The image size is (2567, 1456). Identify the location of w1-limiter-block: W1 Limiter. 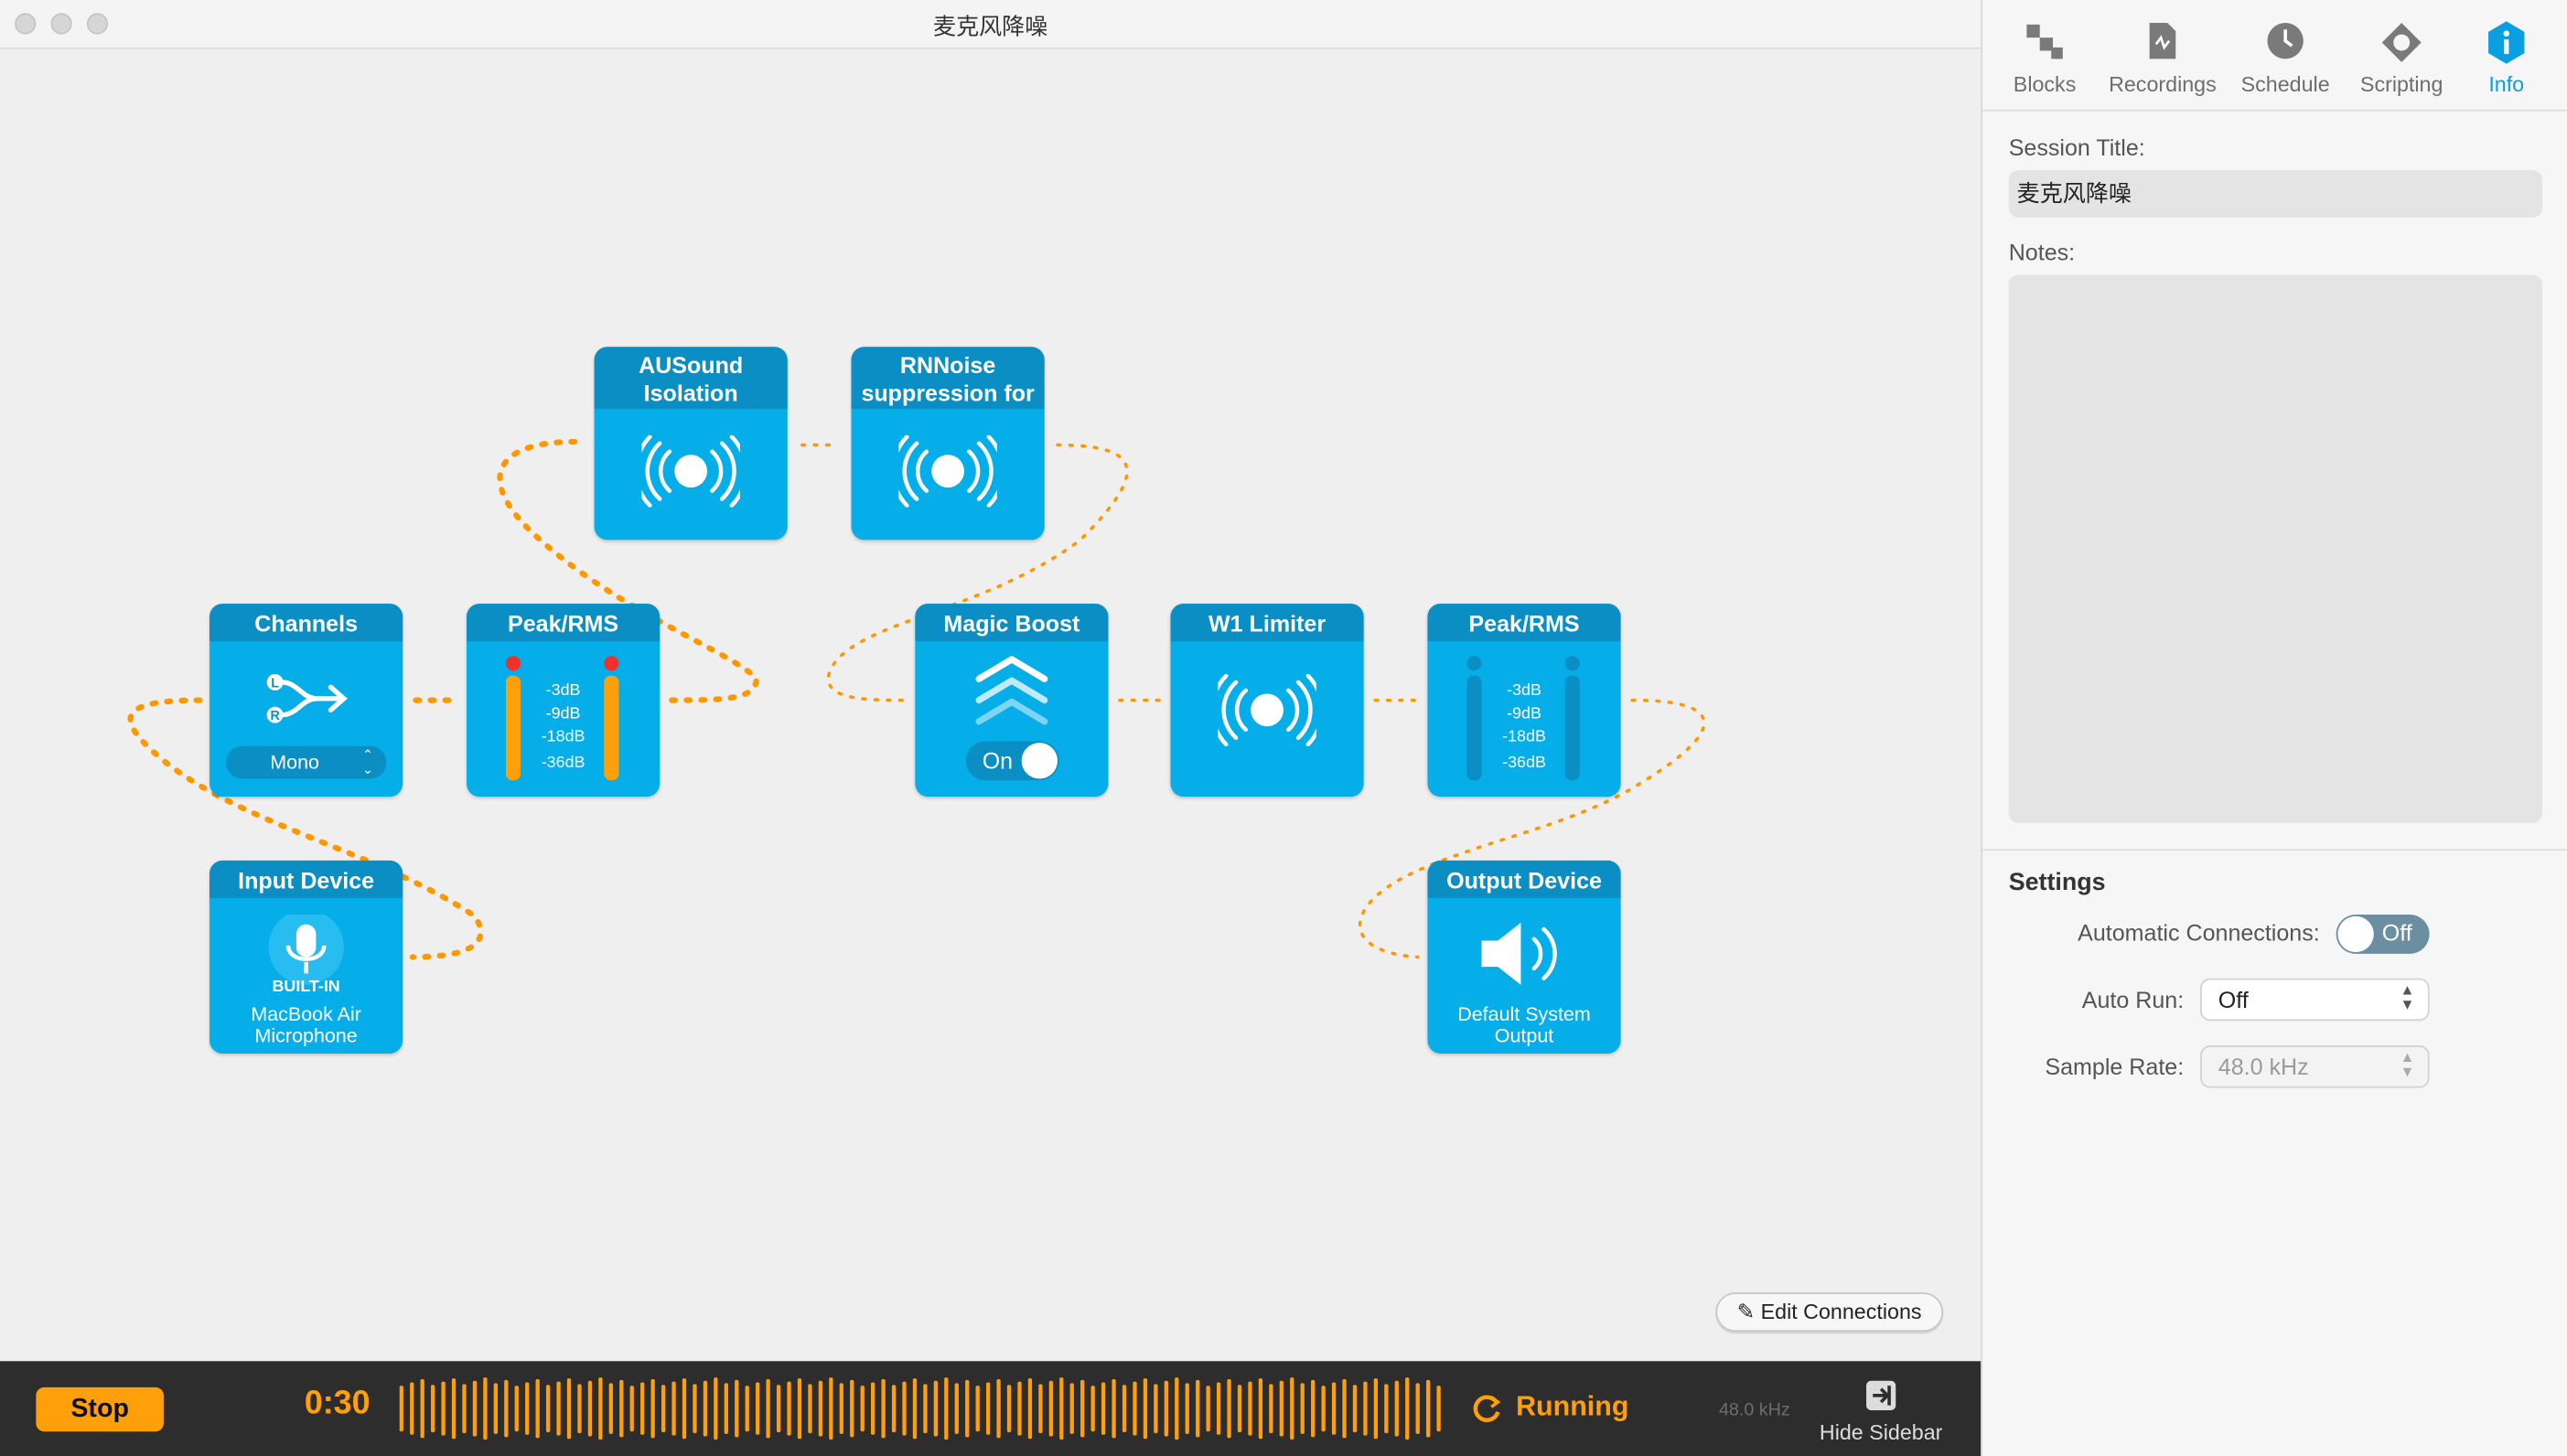
(1267, 701).